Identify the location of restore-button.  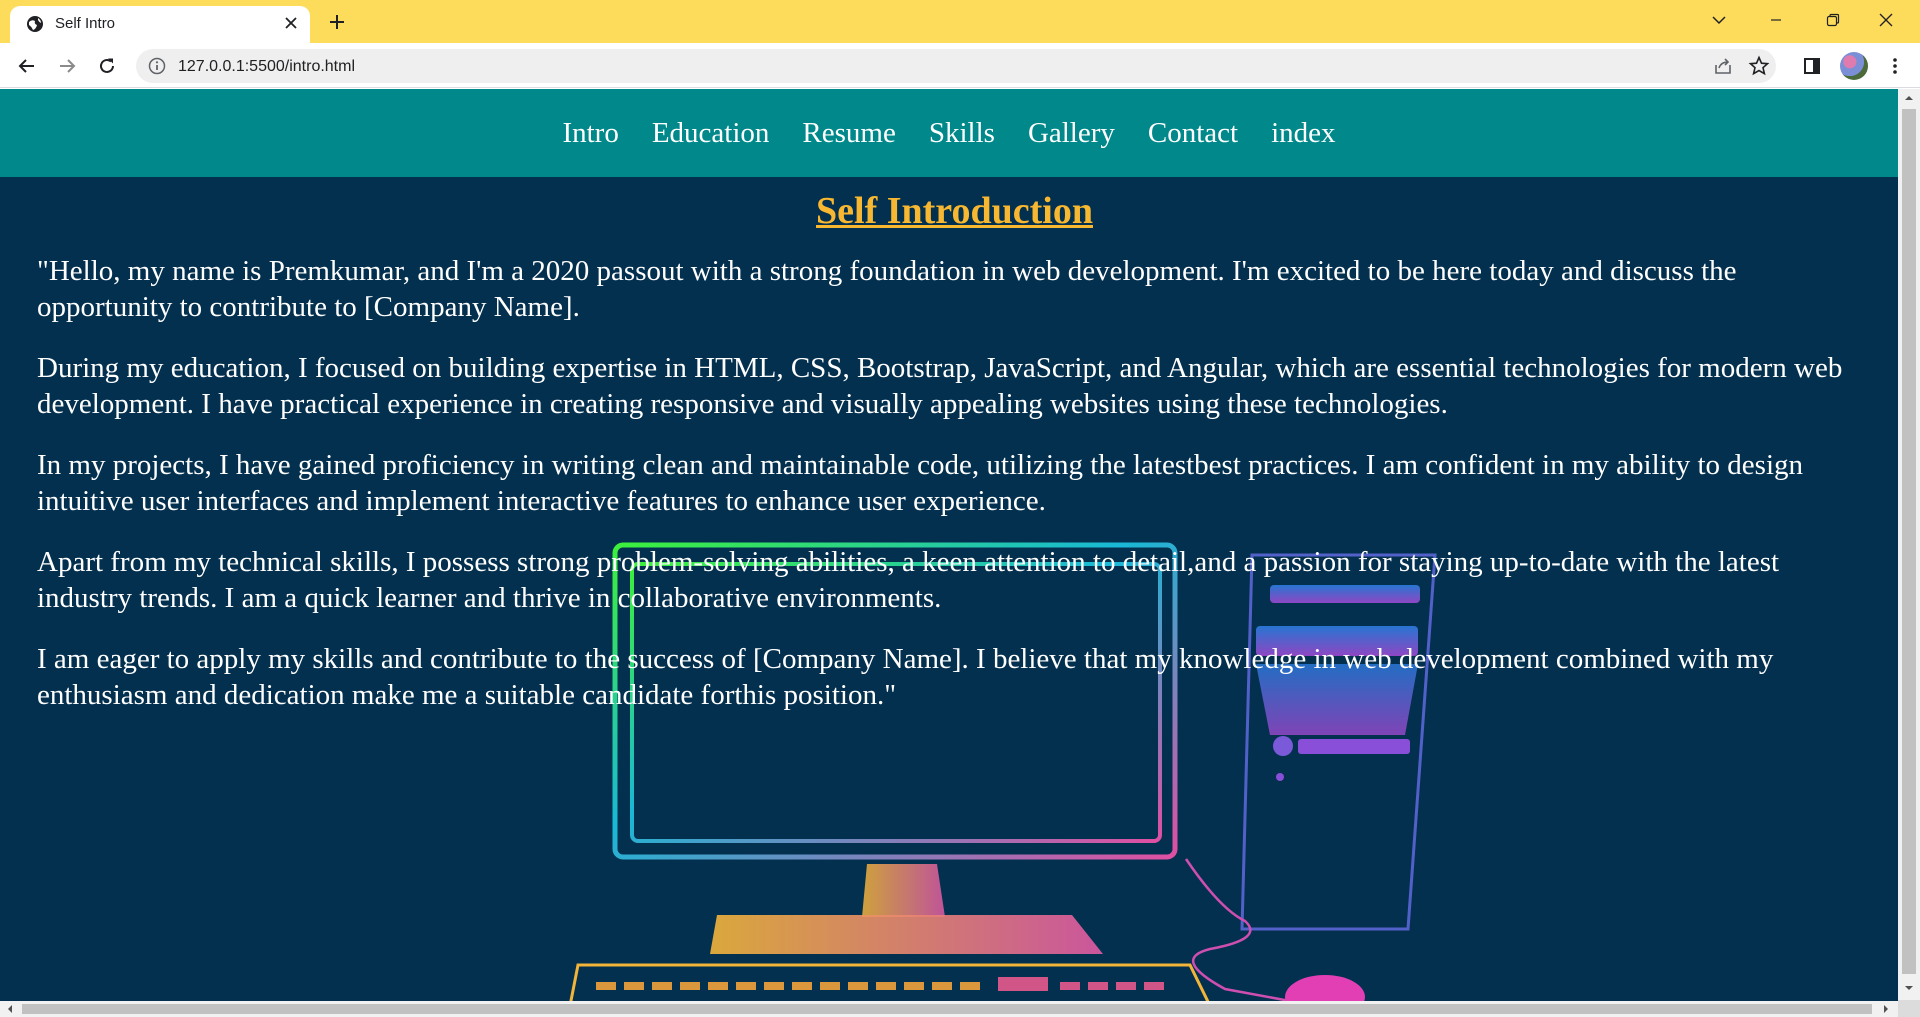
(1833, 20).